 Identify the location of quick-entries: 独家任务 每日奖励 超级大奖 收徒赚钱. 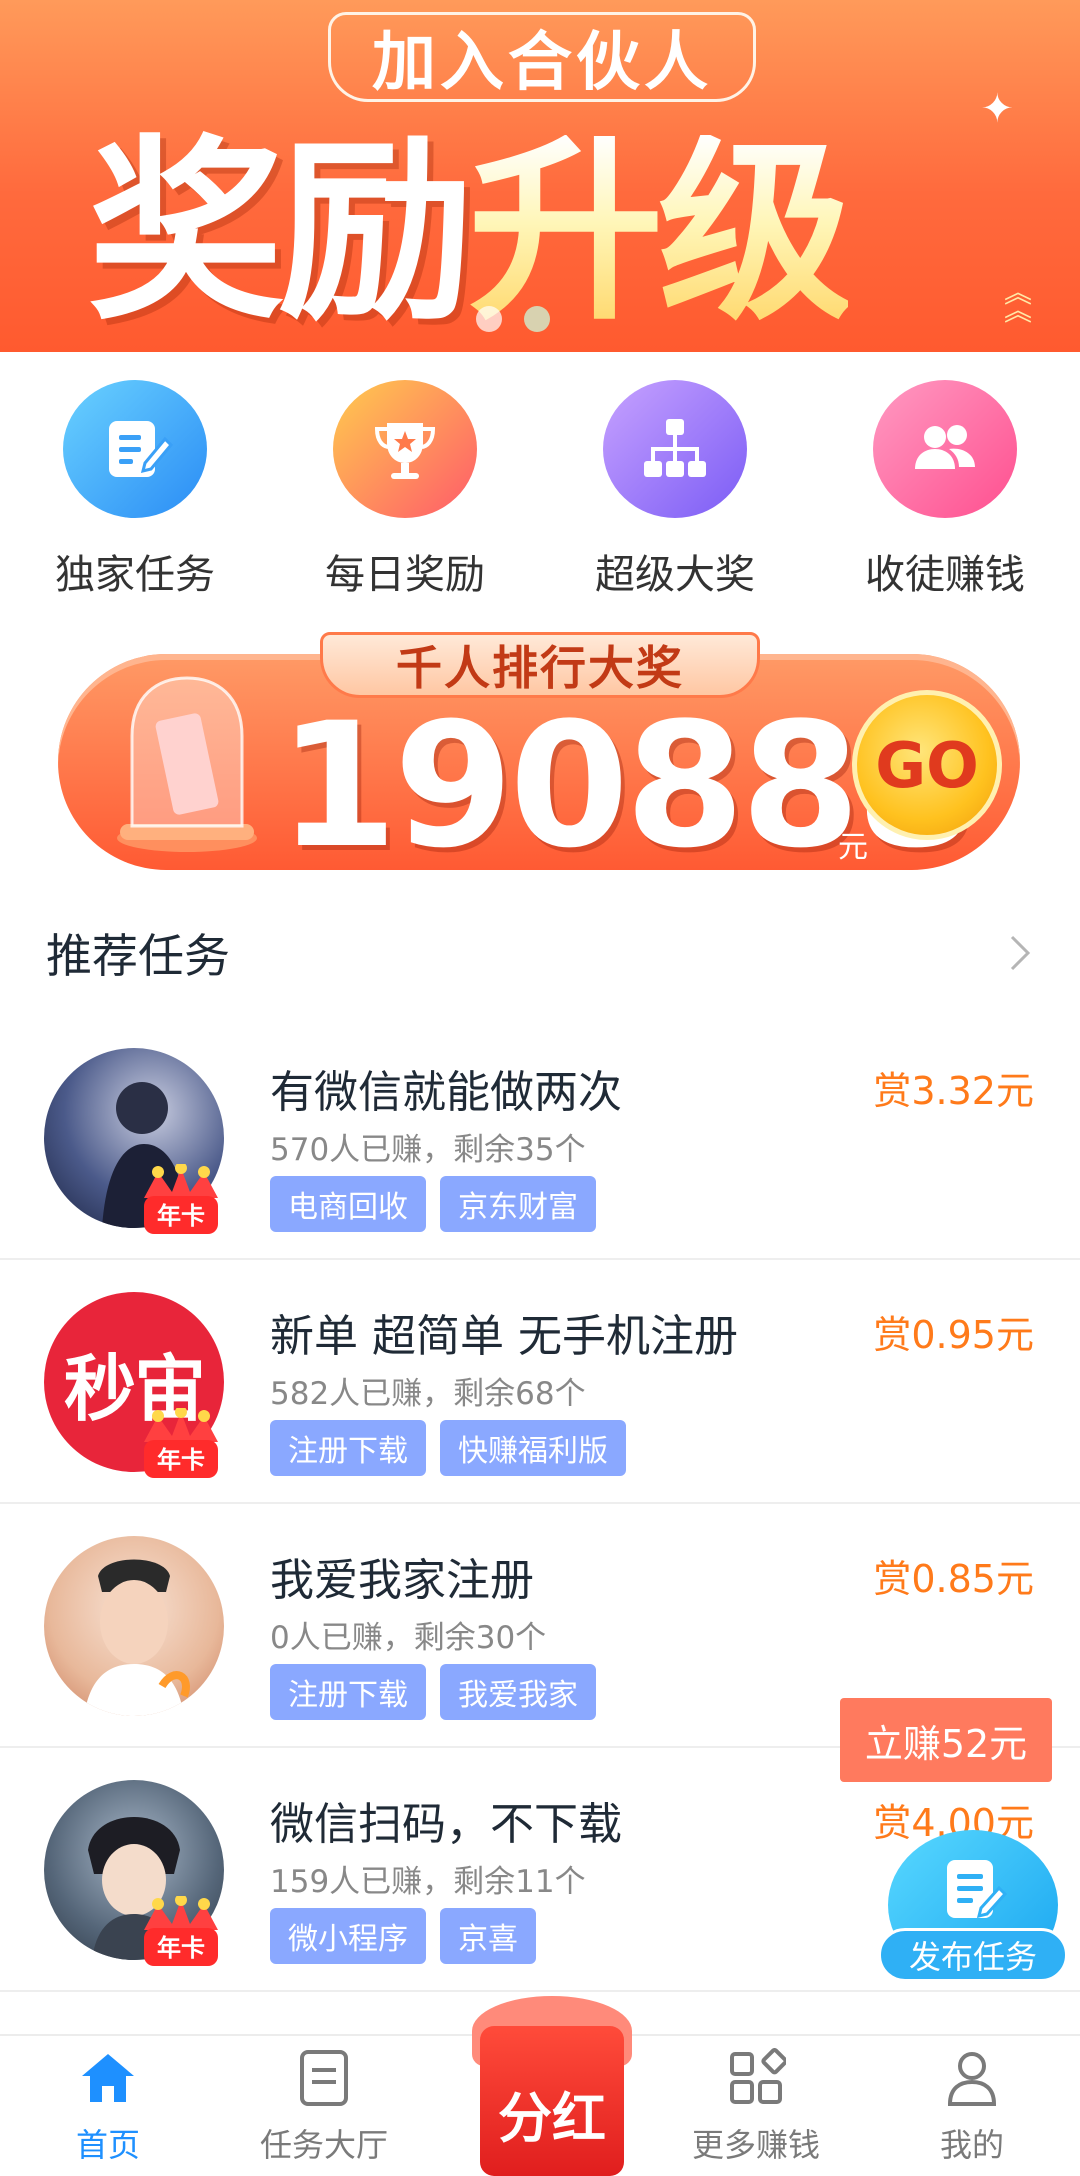
(540, 490).